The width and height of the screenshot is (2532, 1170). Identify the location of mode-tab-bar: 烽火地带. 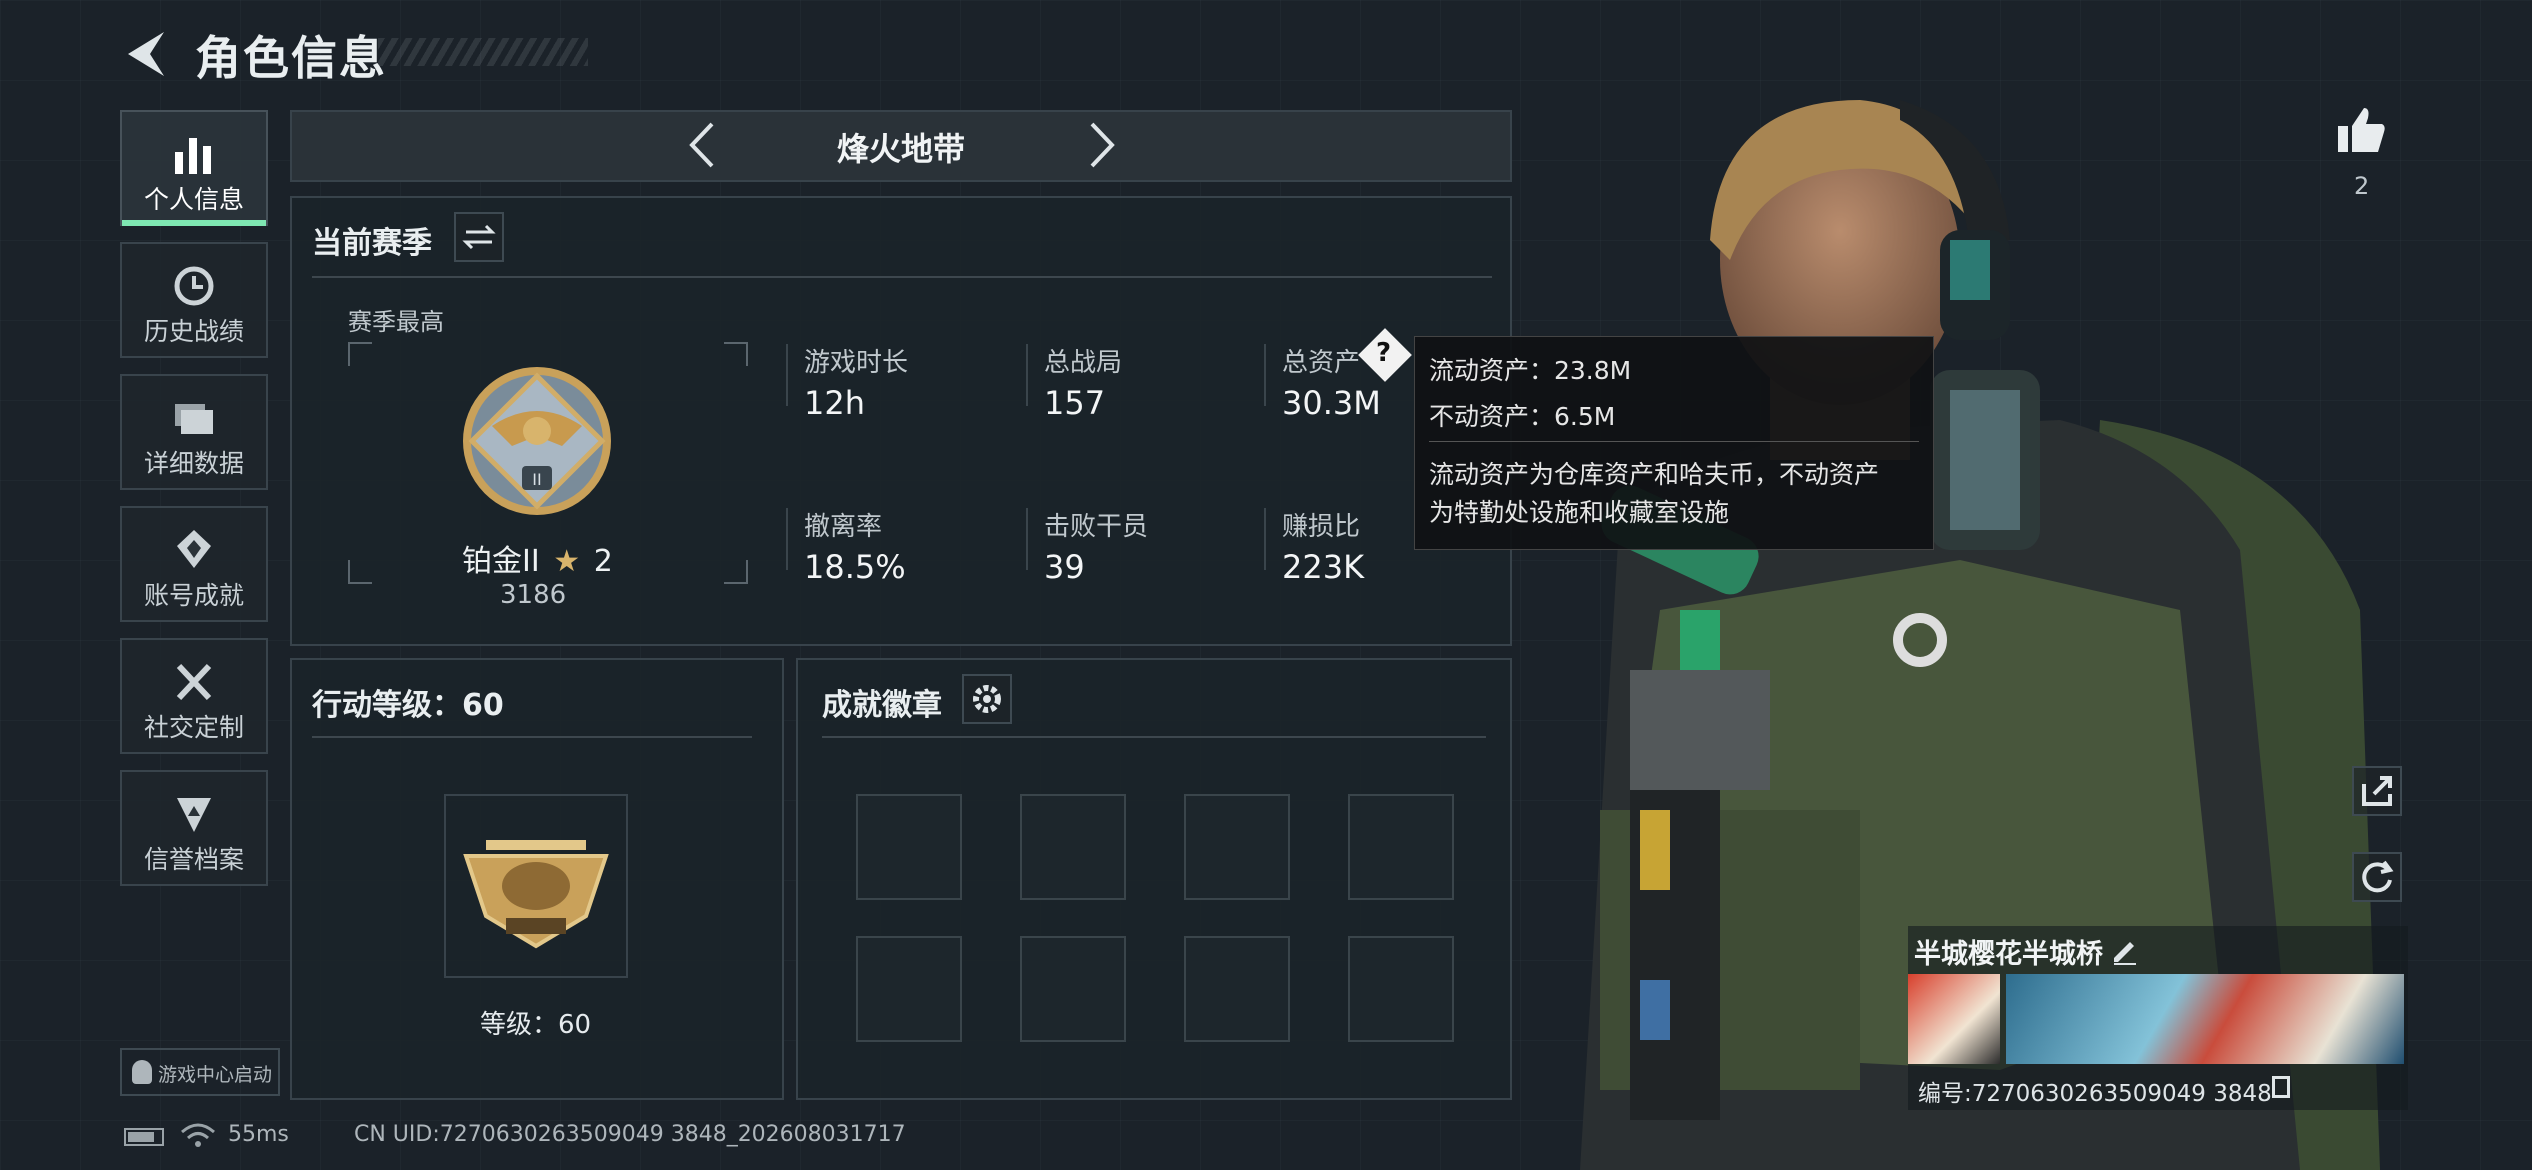
(901, 146).